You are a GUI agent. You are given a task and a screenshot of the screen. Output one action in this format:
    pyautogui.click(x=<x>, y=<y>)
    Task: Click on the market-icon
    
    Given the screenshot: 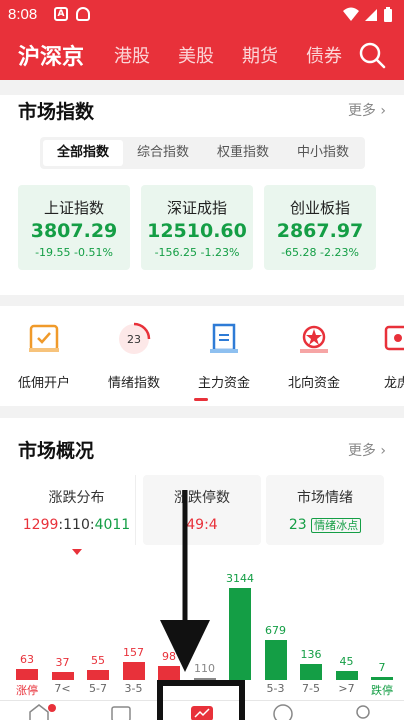 What is the action you would take?
    pyautogui.click(x=202, y=711)
    